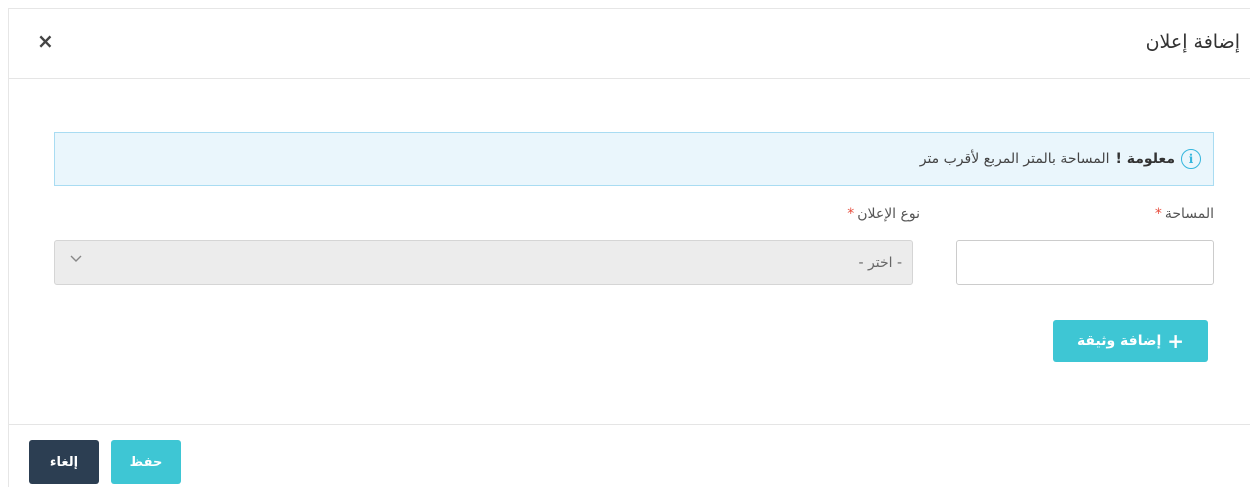 The width and height of the screenshot is (1250, 488). What do you see at coordinates (45, 41) in the screenshot?
I see `close-icon: ×` at bounding box center [45, 41].